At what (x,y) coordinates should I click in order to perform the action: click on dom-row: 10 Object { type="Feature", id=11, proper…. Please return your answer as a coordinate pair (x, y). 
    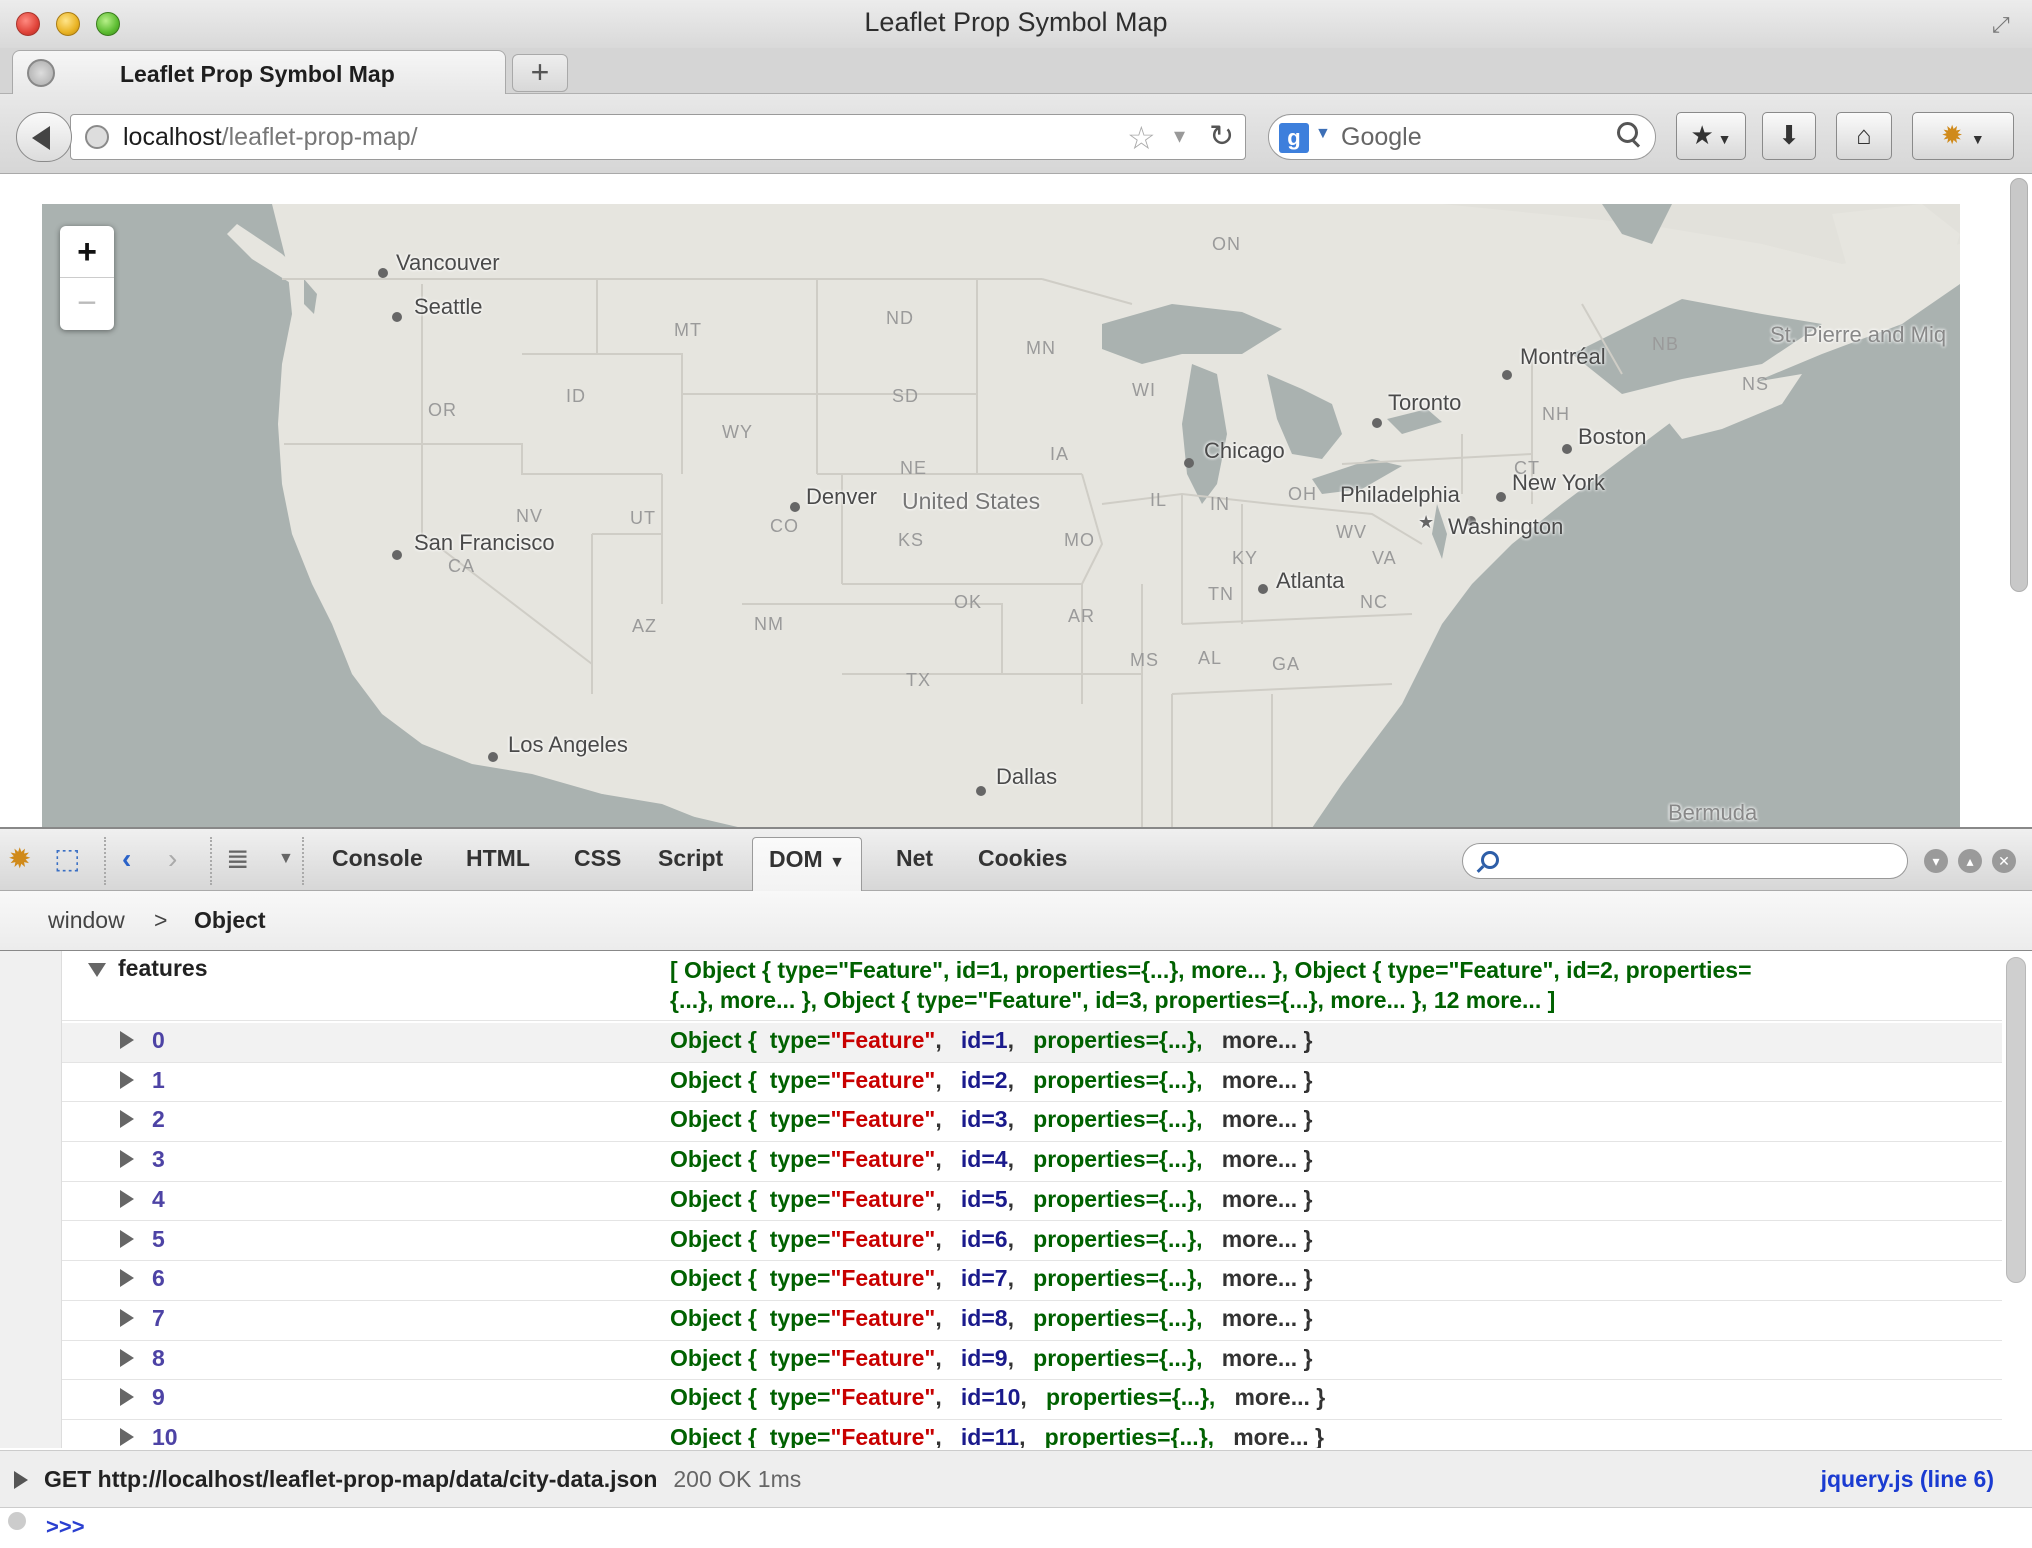
    Looking at the image, I should click on (1032, 1434).